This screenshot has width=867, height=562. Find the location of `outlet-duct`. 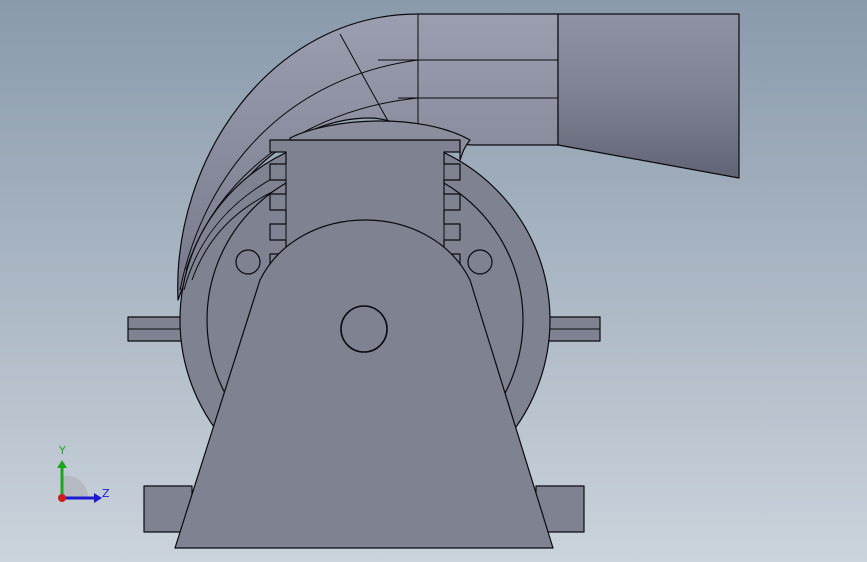

outlet-duct is located at coordinates (648, 96).